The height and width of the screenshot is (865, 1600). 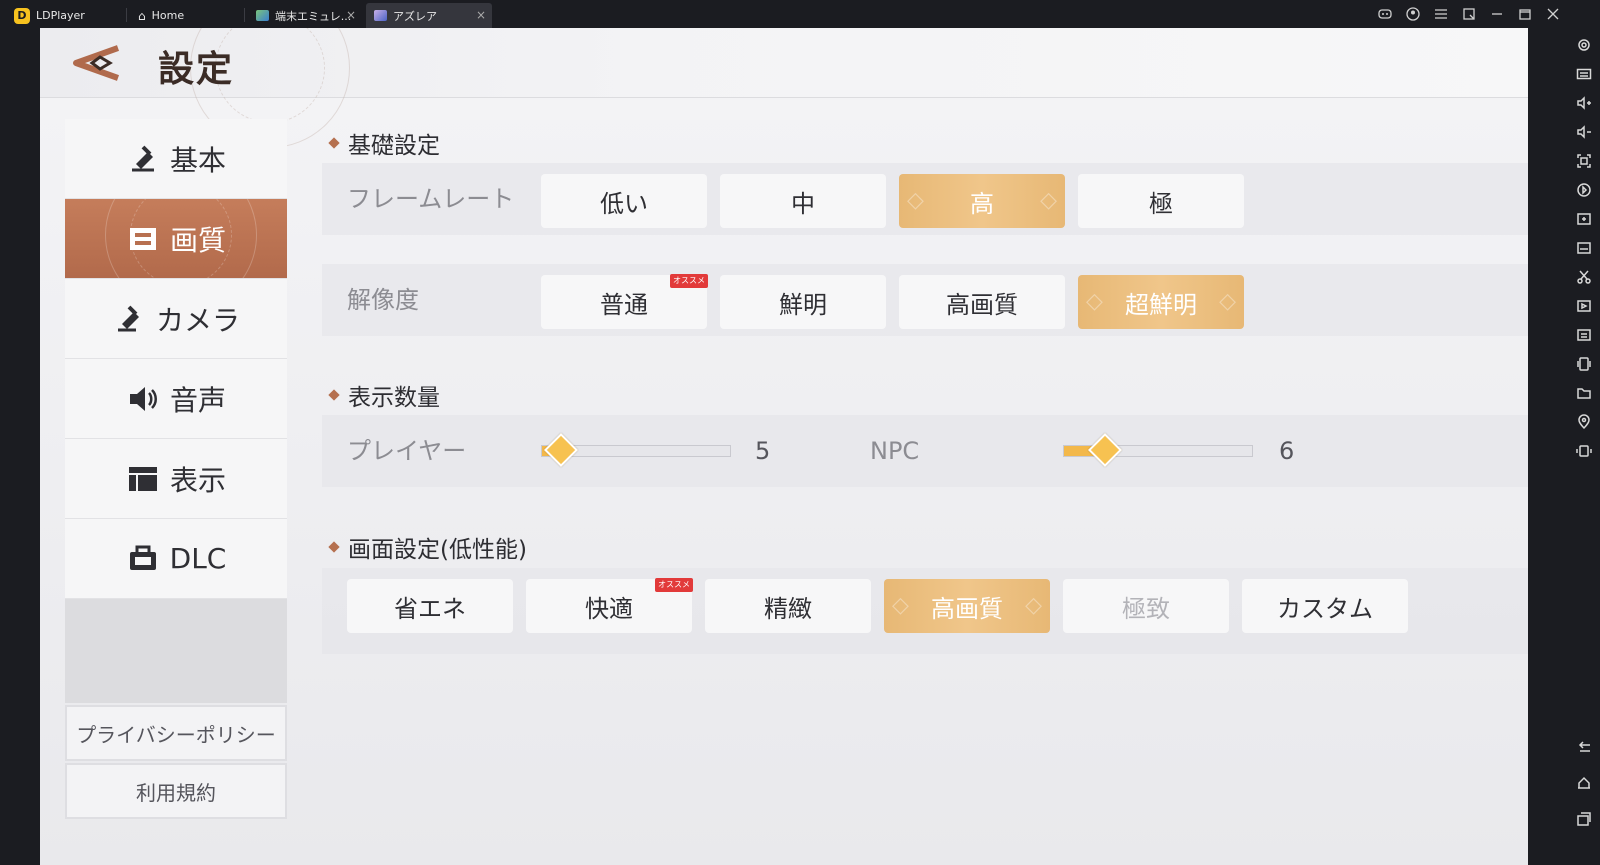 What do you see at coordinates (1584, 161) in the screenshot?
I see `fullscreen-icon` at bounding box center [1584, 161].